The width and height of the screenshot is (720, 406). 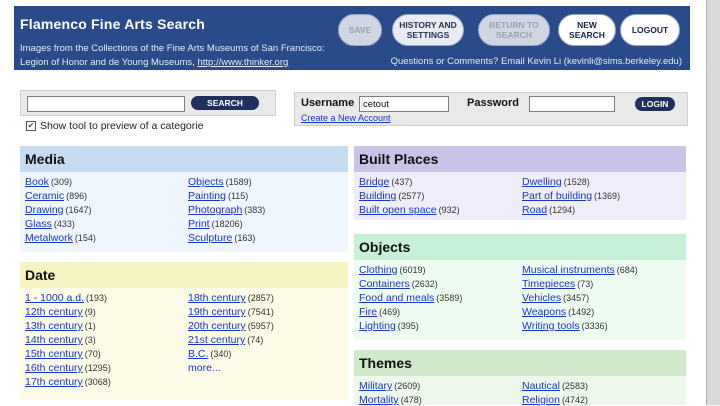 What do you see at coordinates (61, 182) in the screenshot?
I see `facet-count: (309)` at bounding box center [61, 182].